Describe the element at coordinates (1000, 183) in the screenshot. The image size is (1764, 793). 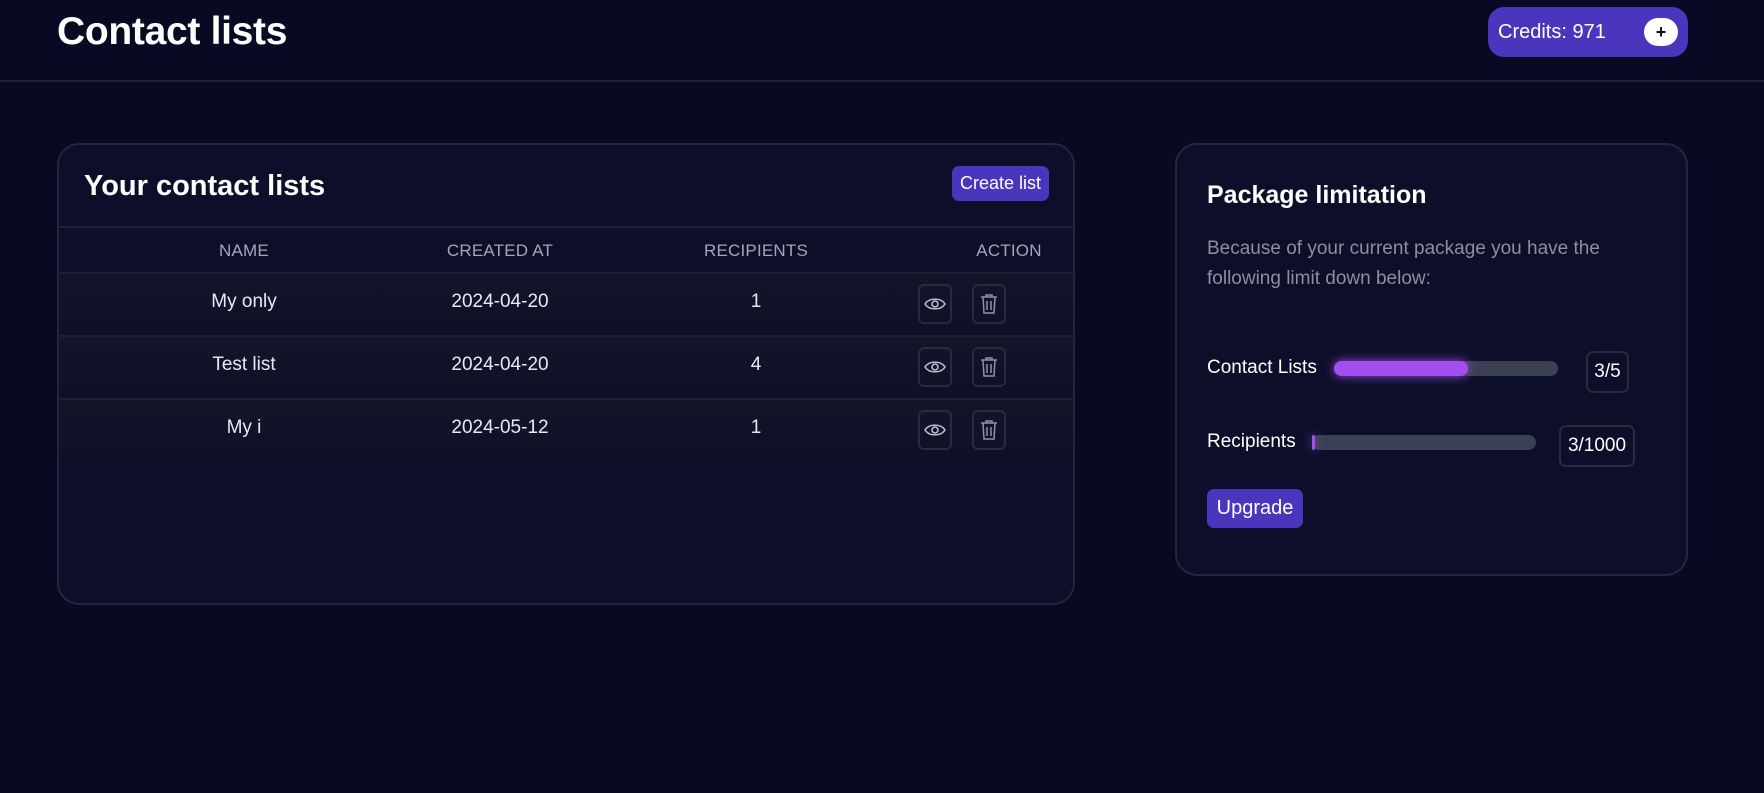
I see `create-list-button: Create list` at that location.